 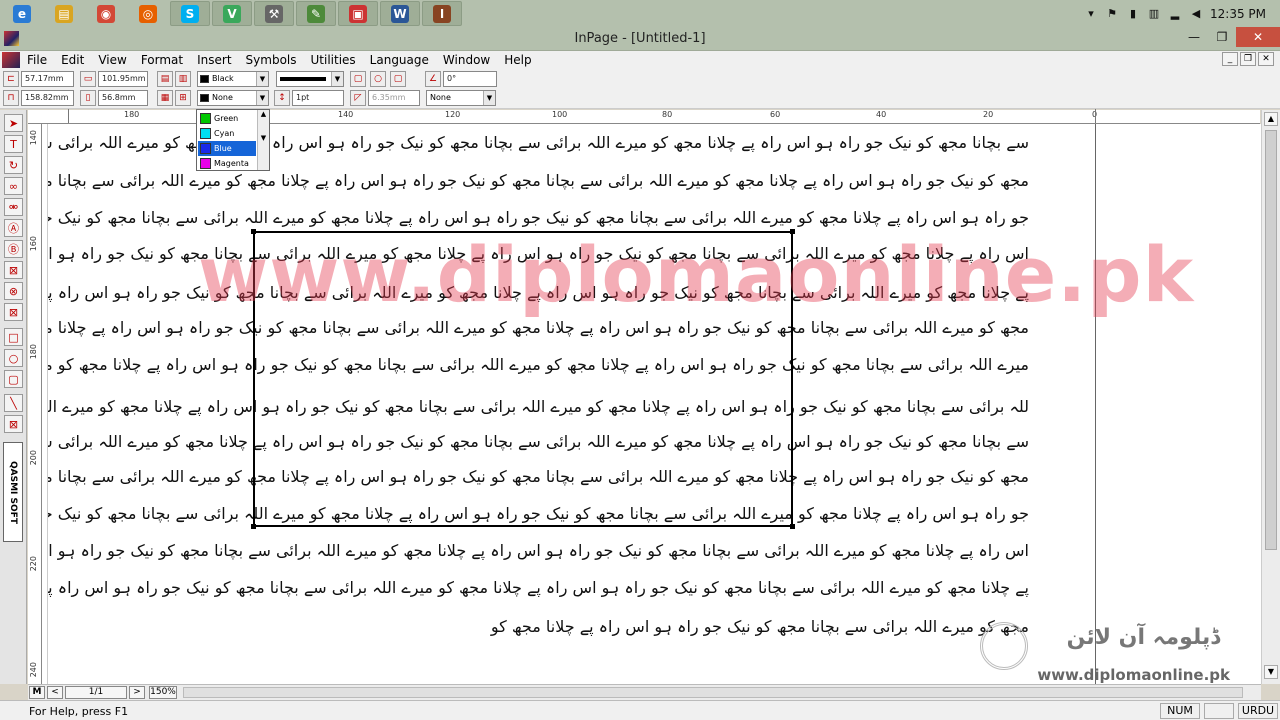 What do you see at coordinates (271, 60) in the screenshot?
I see `menu-symbols: Symbols` at bounding box center [271, 60].